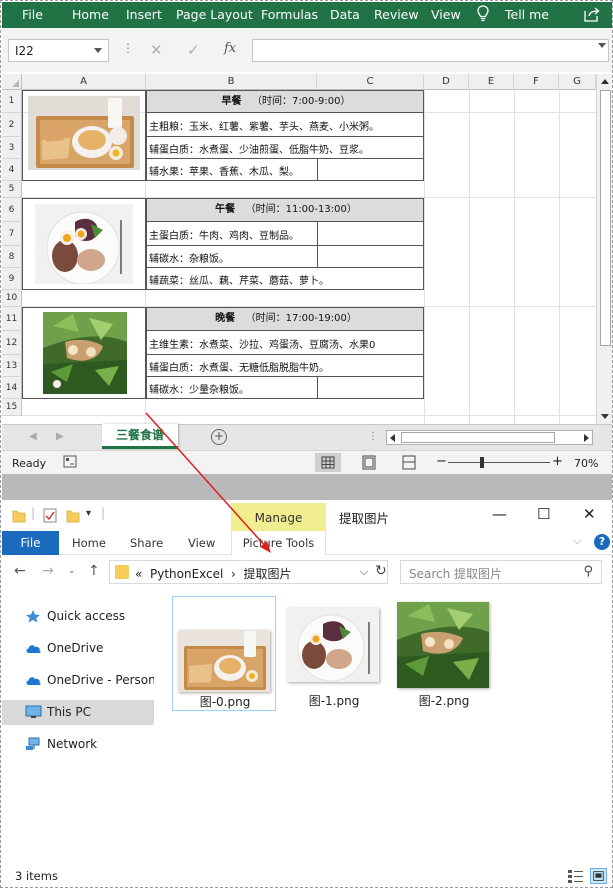 The image size is (613, 888). Describe the element at coordinates (12, 319) in the screenshot. I see `row-header: 11` at that location.